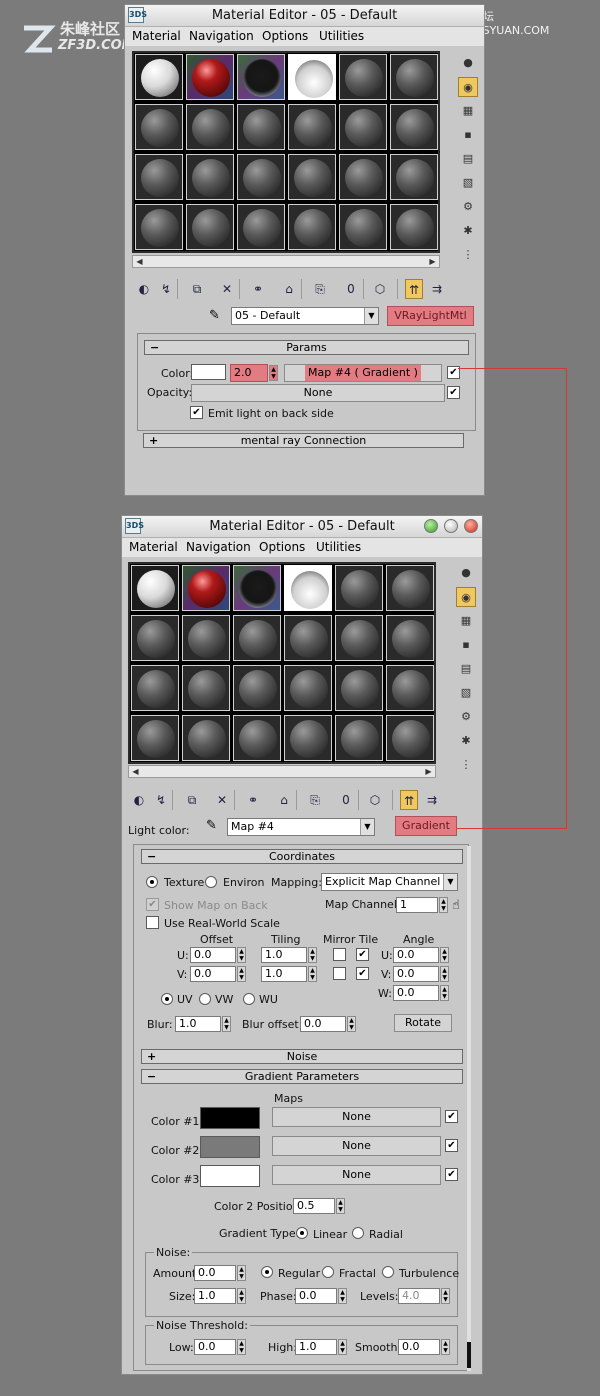 This screenshot has width=600, height=1396. What do you see at coordinates (302, 1056) in the screenshot?
I see `noise-rollout-header: + Noise` at bounding box center [302, 1056].